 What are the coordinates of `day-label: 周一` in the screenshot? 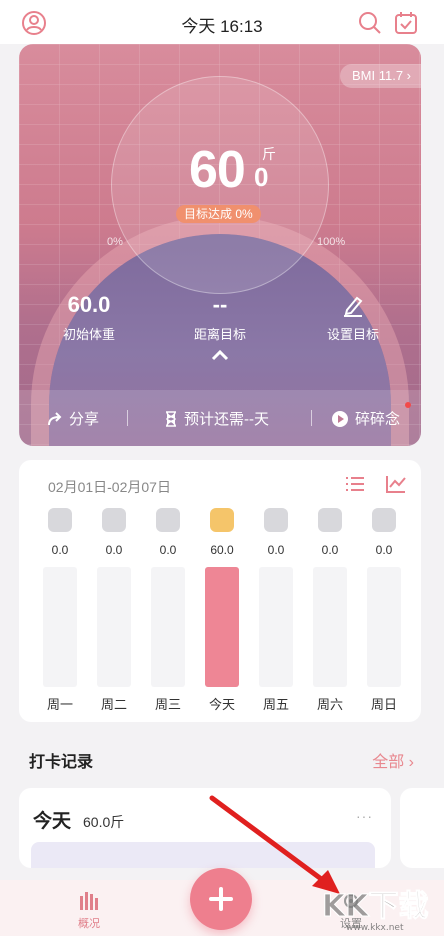 It's located at (59, 704).